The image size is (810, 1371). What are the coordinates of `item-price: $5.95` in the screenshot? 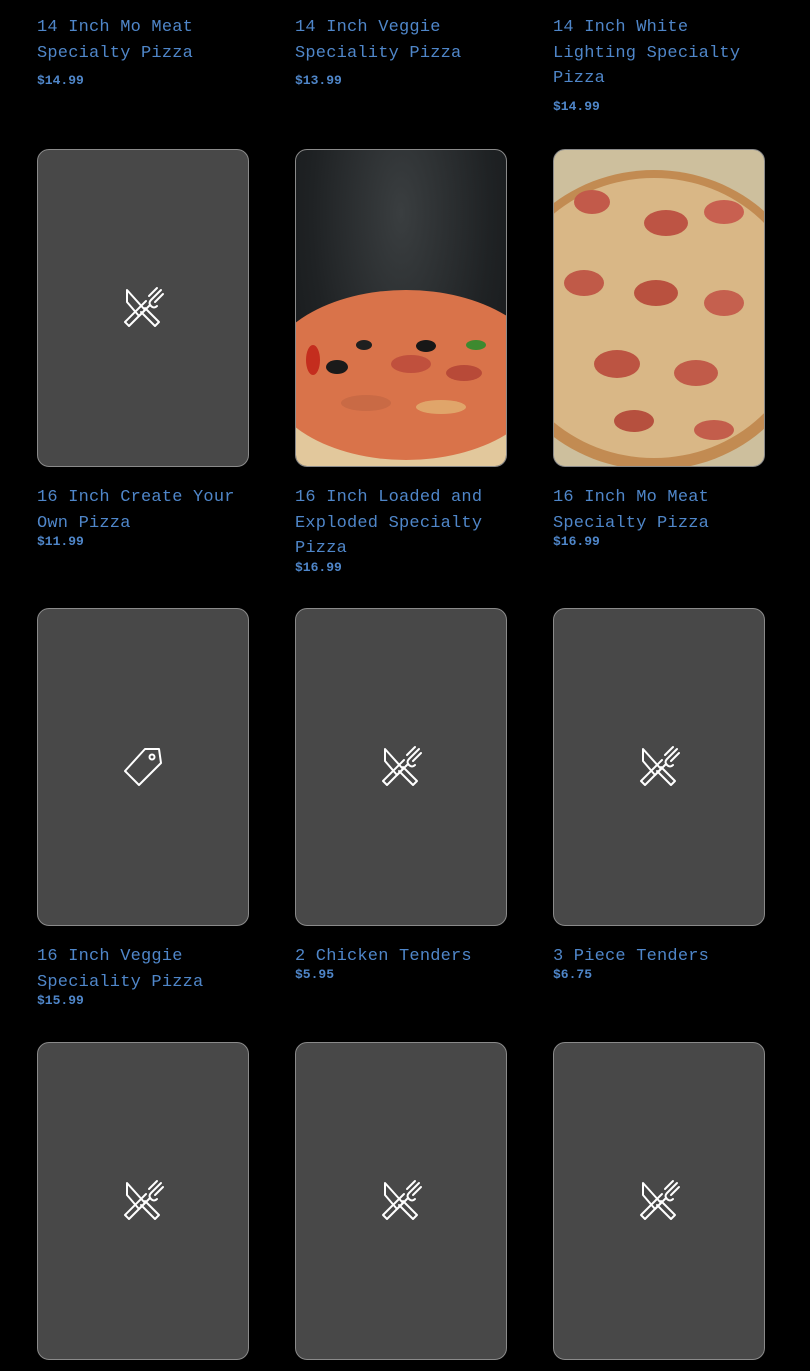 It's located at (315, 974).